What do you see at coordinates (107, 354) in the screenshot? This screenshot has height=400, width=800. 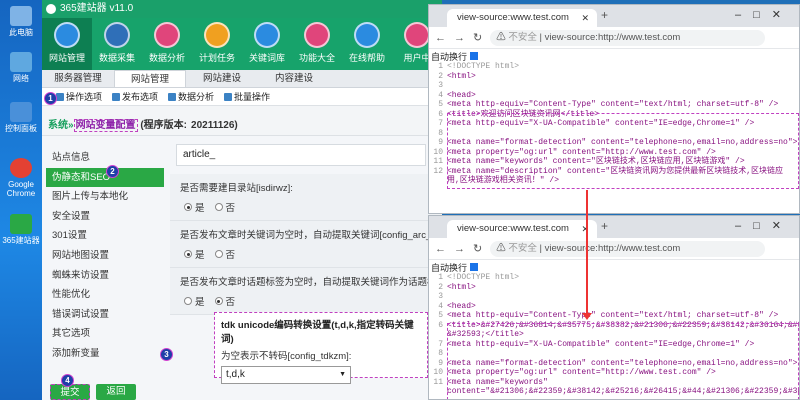 I see `sidebar-item-add-var: 添加新变量` at bounding box center [107, 354].